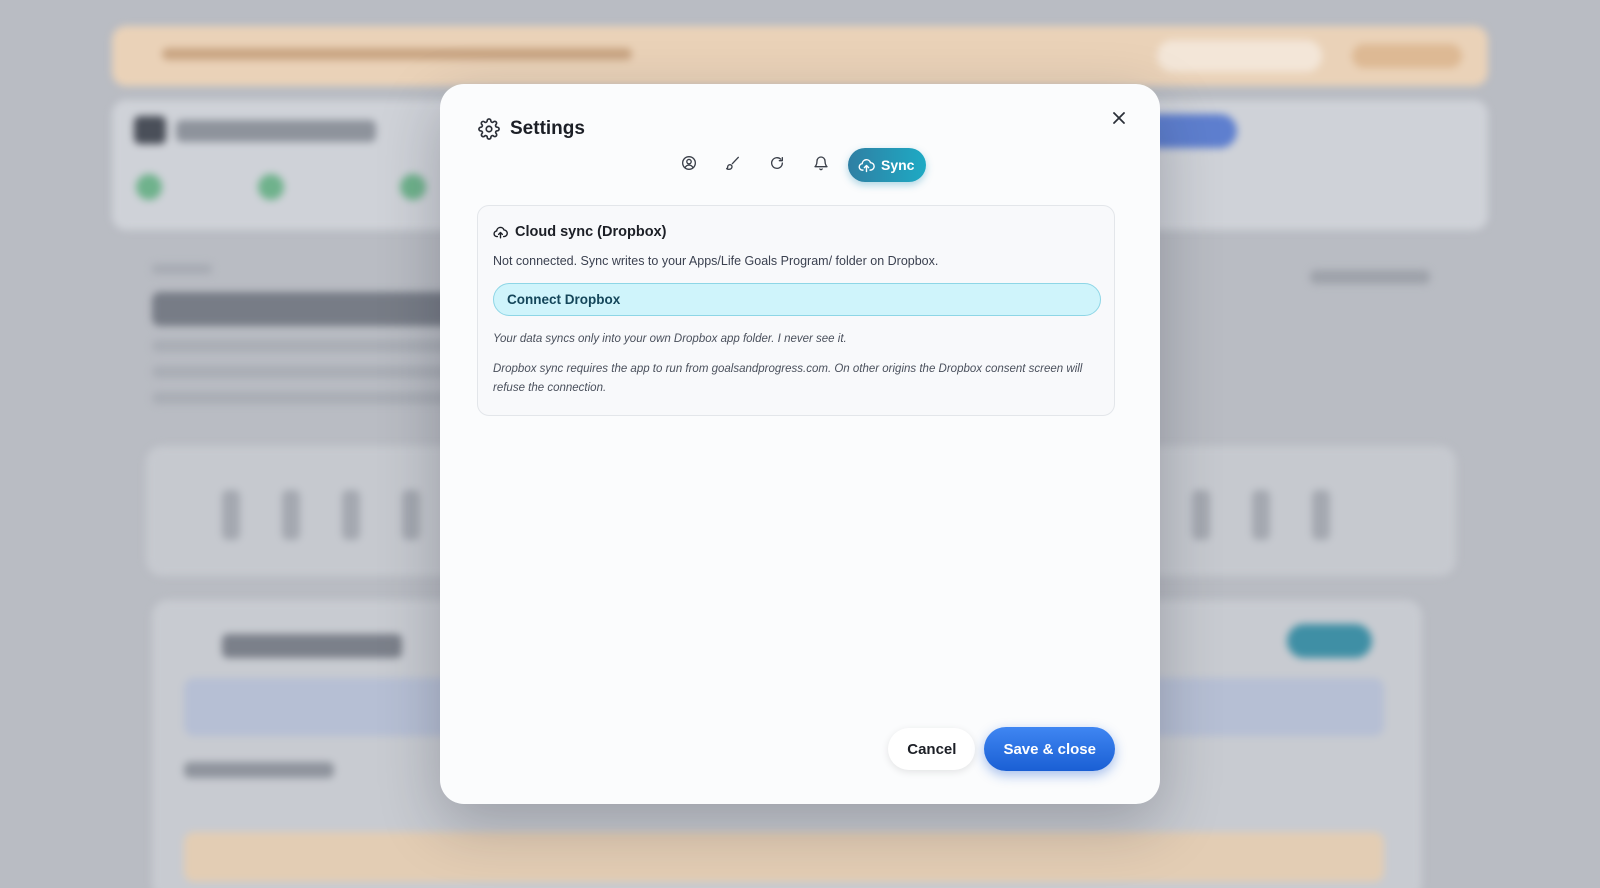  Describe the element at coordinates (797, 299) in the screenshot. I see `connect-dropbox-button: Connect Dropbox` at that location.